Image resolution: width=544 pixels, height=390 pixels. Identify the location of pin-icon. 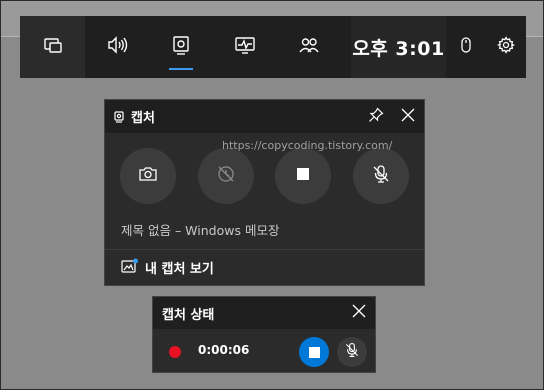
(376, 116).